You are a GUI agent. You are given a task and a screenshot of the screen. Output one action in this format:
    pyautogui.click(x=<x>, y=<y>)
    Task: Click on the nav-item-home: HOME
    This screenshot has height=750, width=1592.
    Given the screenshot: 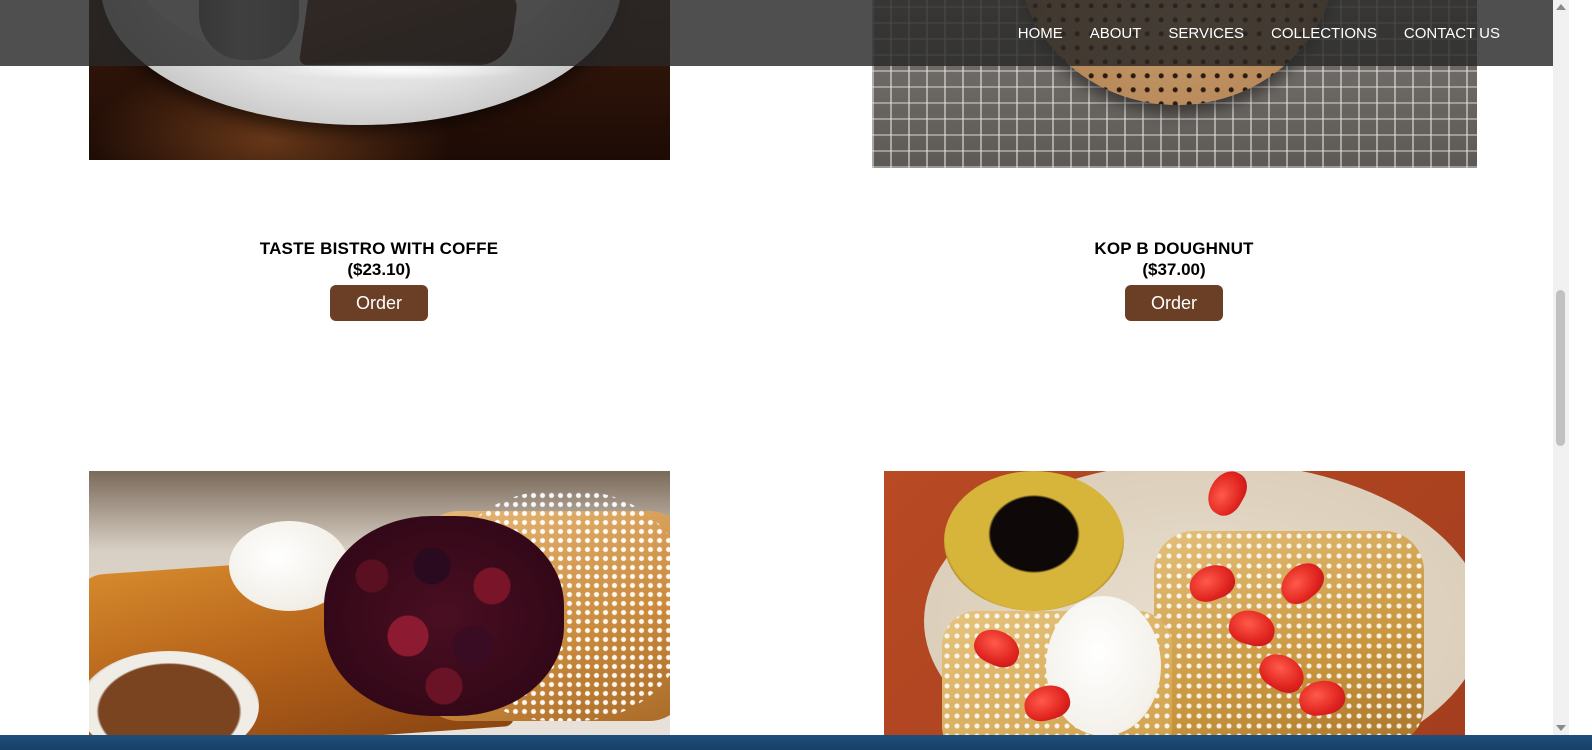 What is the action you would take?
    pyautogui.click(x=1040, y=33)
    